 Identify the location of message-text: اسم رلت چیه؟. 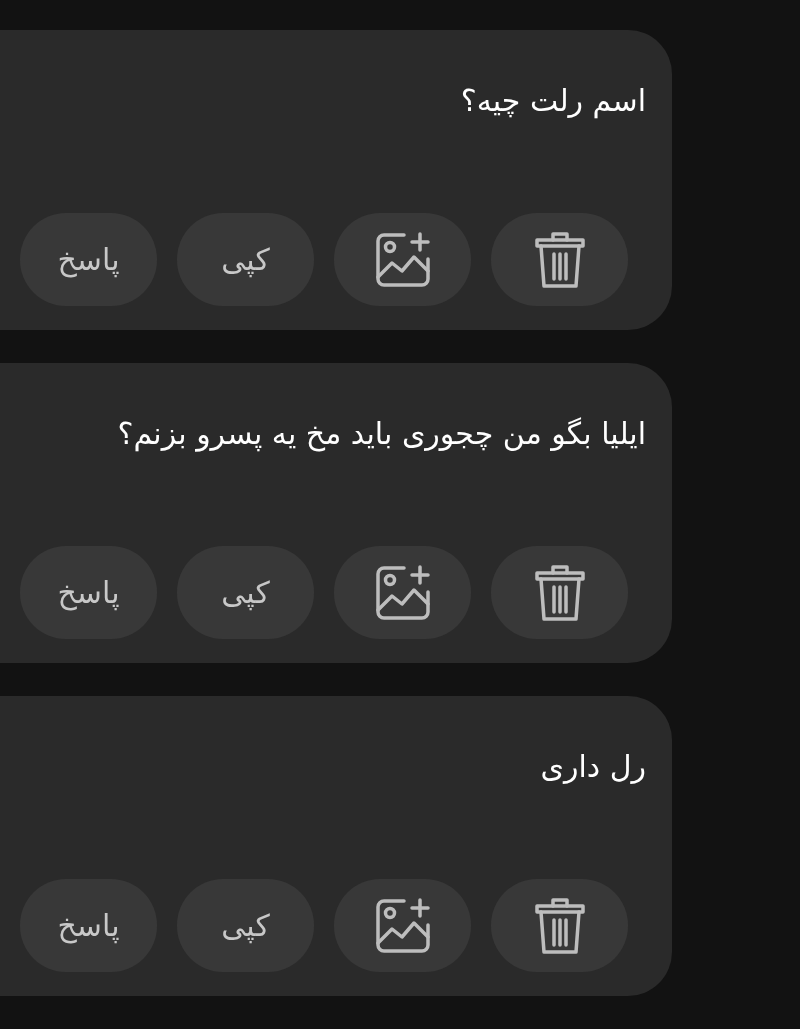
(552, 101).